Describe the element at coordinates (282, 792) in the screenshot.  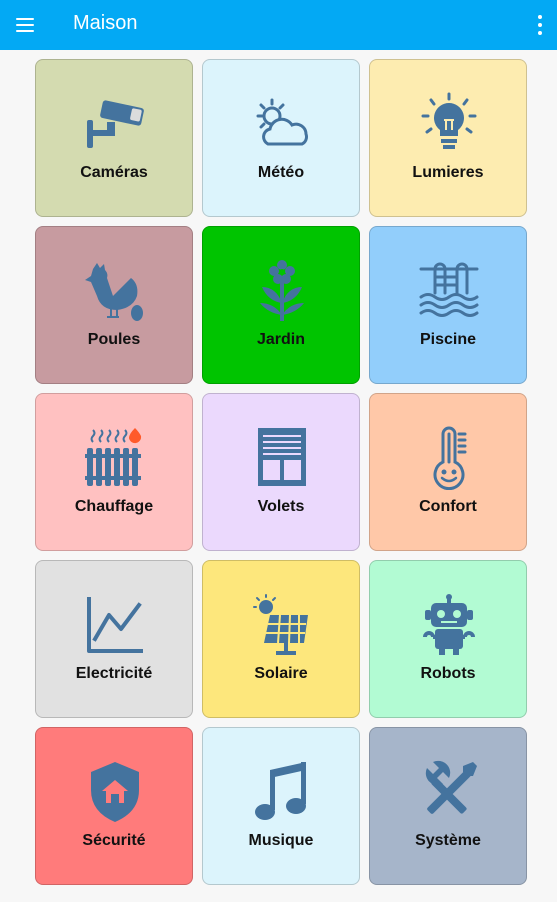
I see `music-note-icon` at that location.